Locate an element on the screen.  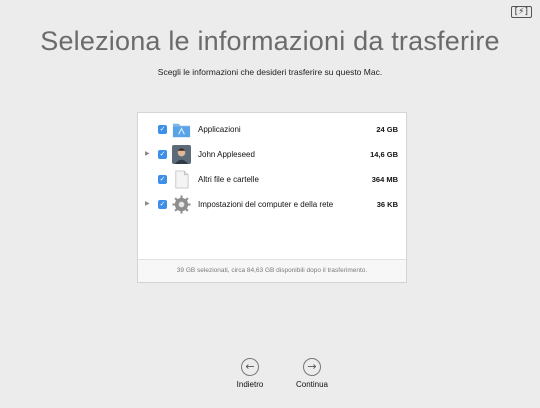
item-size: 364 MB is located at coordinates (384, 179).